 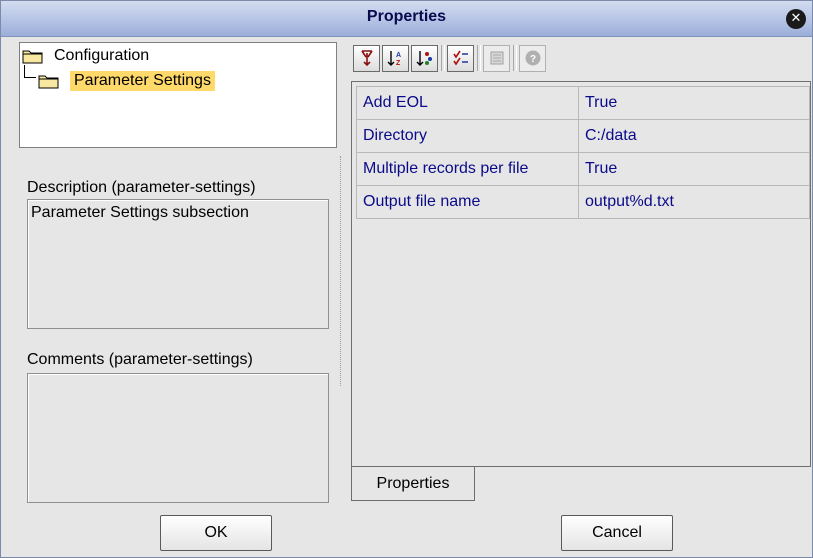 I want to click on sort-alpha-icon: A Z, so click(x=395, y=58).